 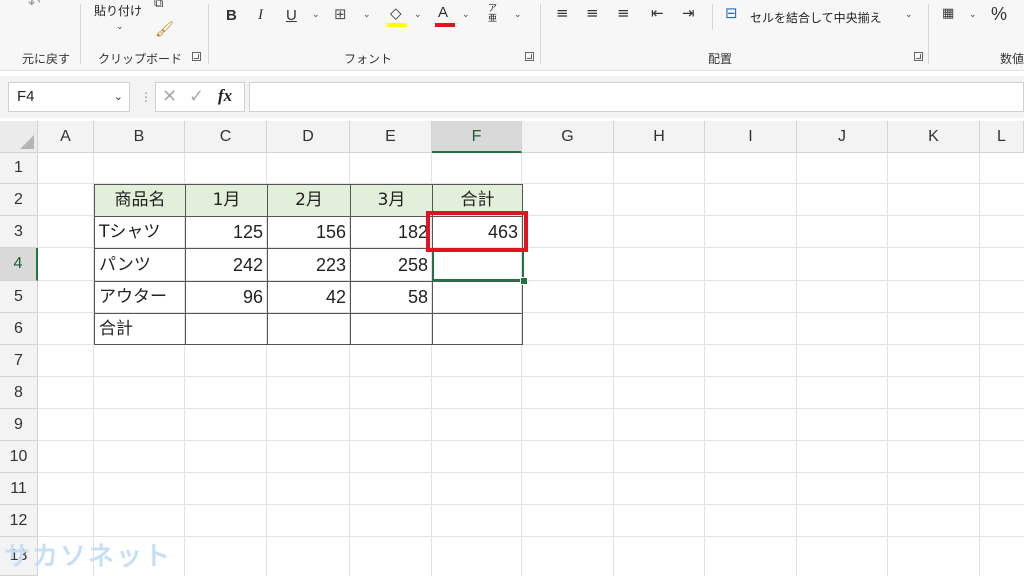 I want to click on formula-input, so click(x=636, y=97).